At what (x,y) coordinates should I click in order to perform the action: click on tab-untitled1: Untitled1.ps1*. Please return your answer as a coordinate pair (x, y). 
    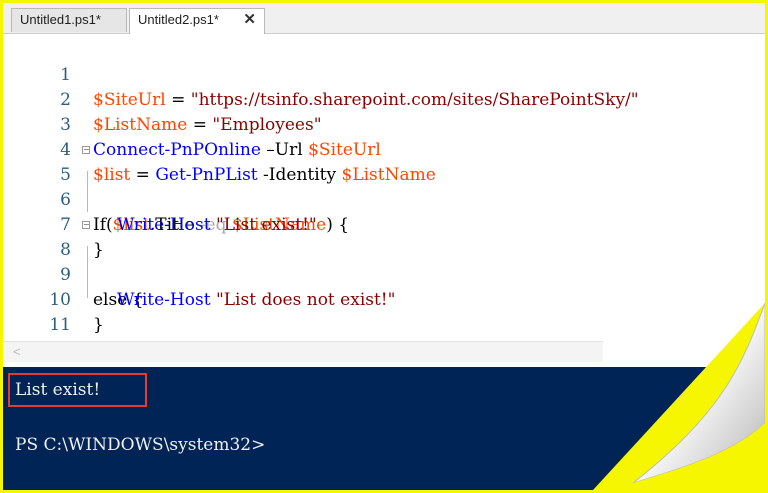
    Looking at the image, I should click on (69, 20).